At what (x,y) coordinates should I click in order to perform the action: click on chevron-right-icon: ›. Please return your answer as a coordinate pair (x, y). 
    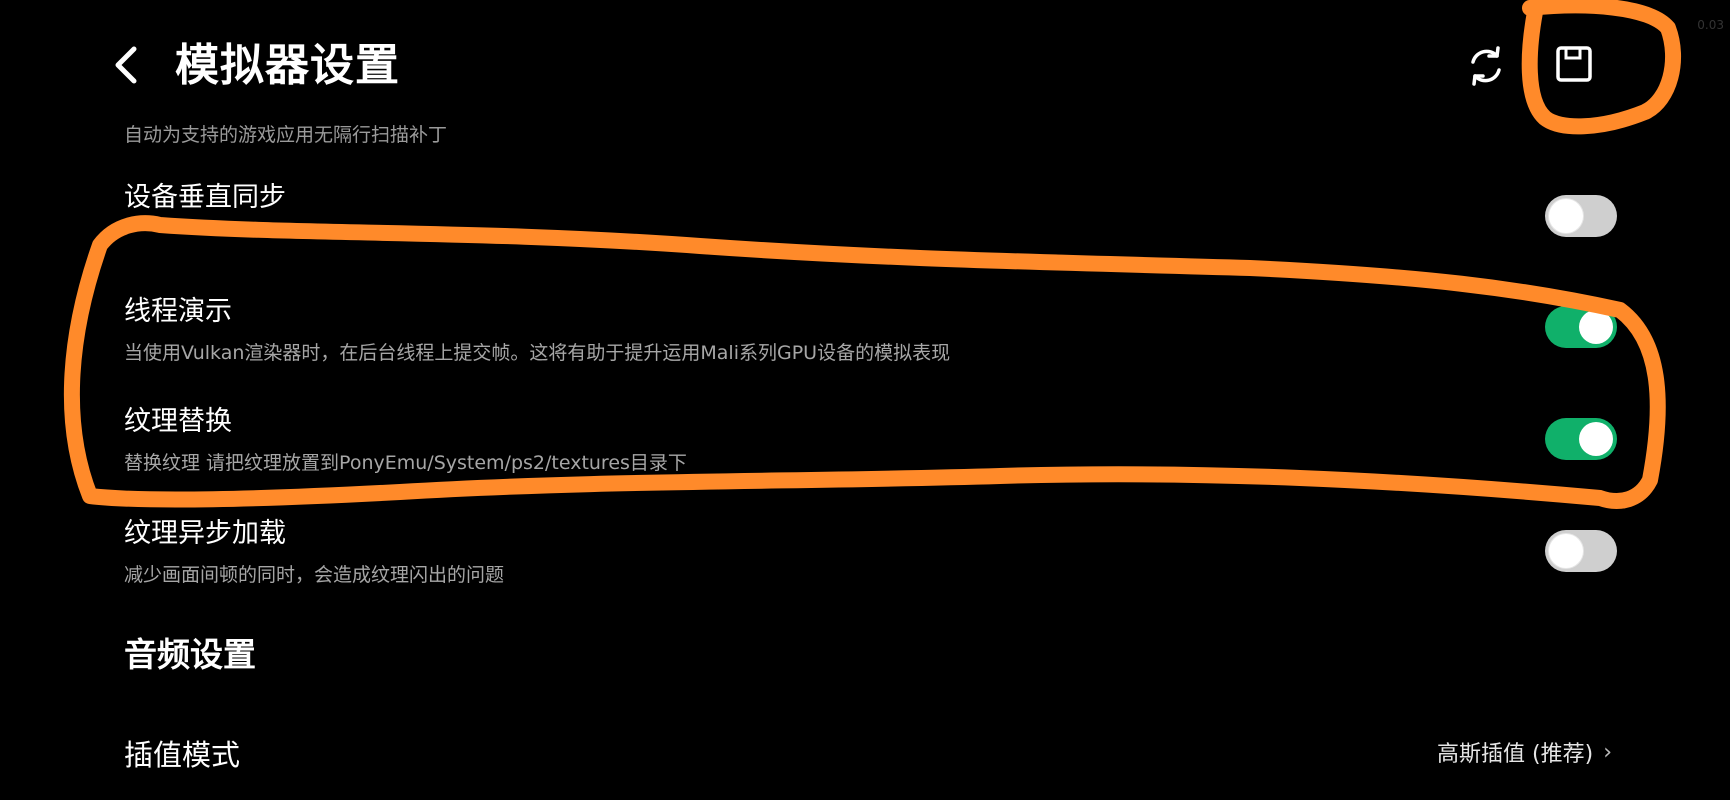
    Looking at the image, I should click on (1607, 752).